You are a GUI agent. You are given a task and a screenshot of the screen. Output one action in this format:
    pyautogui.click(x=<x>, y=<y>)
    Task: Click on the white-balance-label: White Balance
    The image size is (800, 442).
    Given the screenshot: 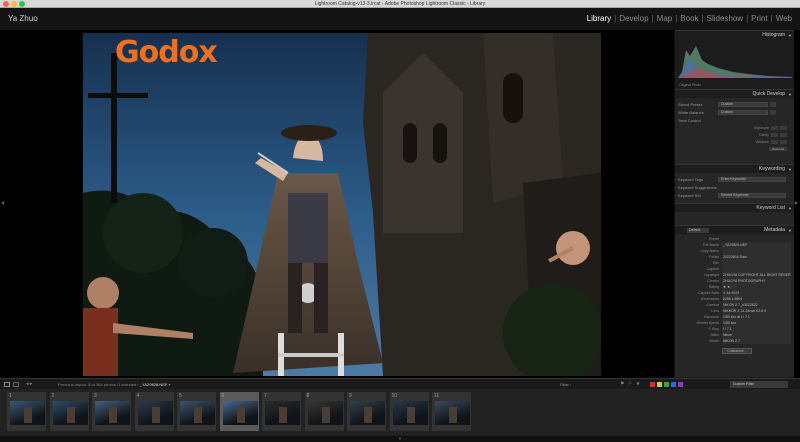 What is the action you would take?
    pyautogui.click(x=691, y=112)
    